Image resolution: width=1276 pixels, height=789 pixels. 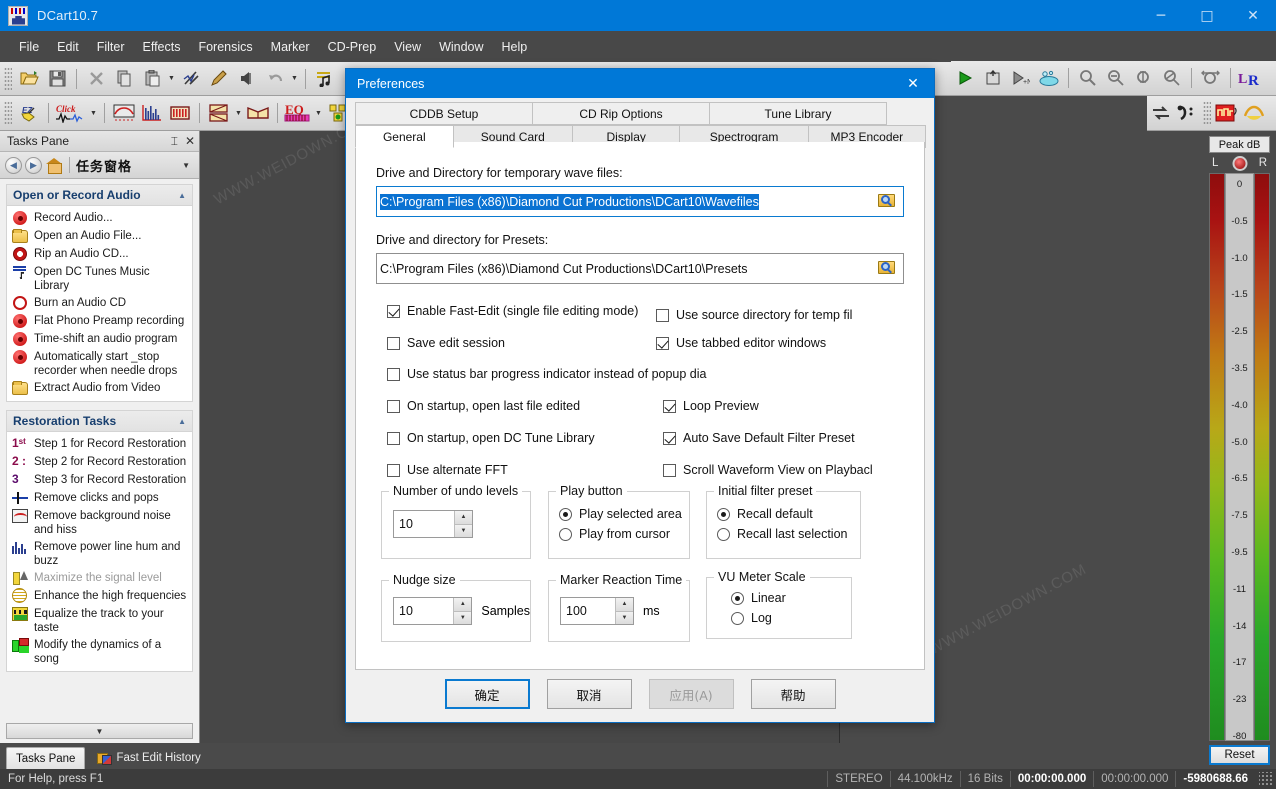 I want to click on menu-item-file: File, so click(x=29, y=47).